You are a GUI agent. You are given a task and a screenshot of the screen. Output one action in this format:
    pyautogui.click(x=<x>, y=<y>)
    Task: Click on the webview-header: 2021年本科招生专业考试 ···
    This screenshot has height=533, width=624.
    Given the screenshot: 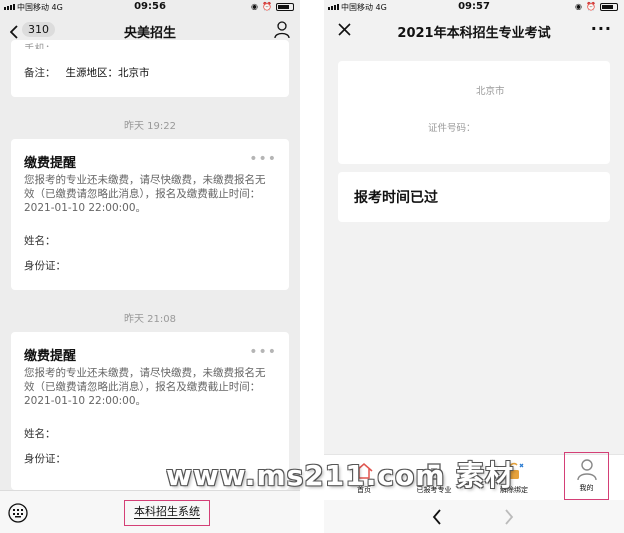 What is the action you would take?
    pyautogui.click(x=474, y=31)
    